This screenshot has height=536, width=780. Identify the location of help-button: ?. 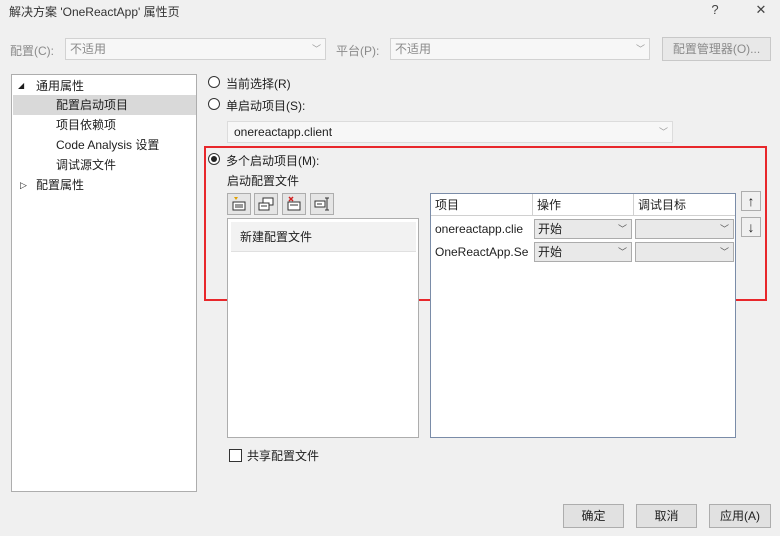
(715, 10).